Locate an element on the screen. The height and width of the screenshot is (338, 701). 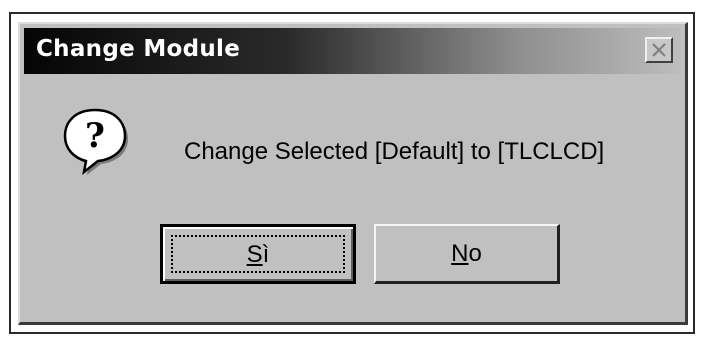
no-button-label: No is located at coordinates (466, 253).